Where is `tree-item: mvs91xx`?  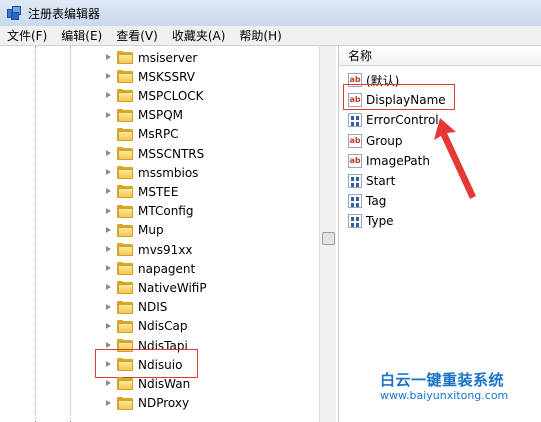 tree-item: mvs91xx is located at coordinates (148, 249).